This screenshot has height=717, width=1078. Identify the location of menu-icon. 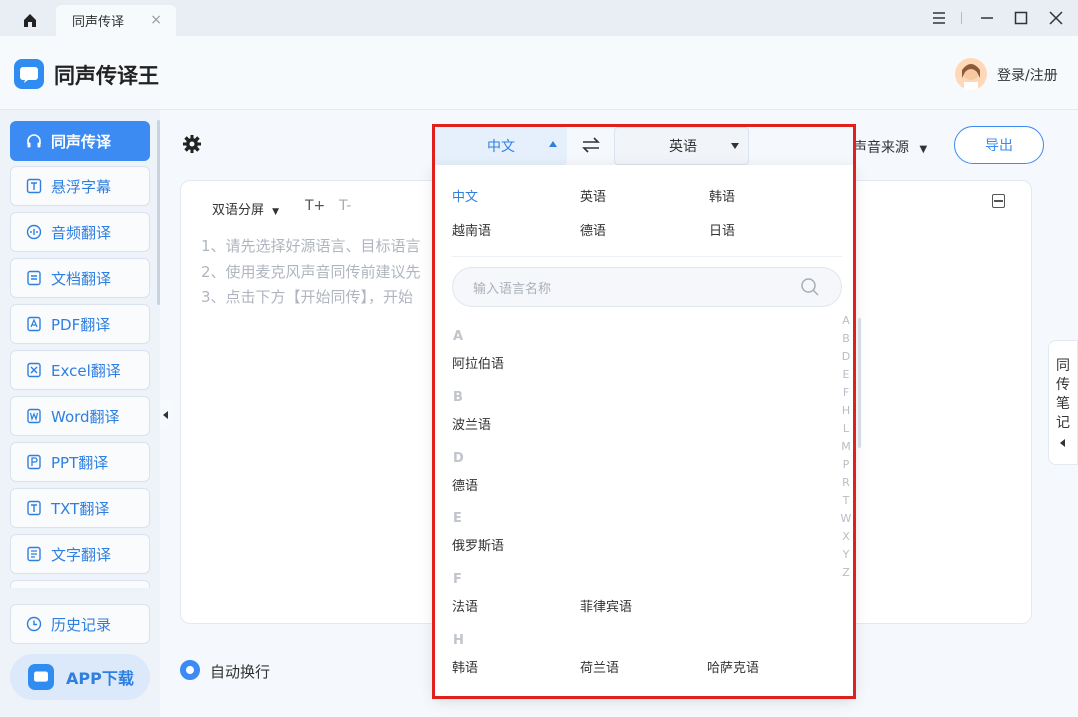
(939, 18).